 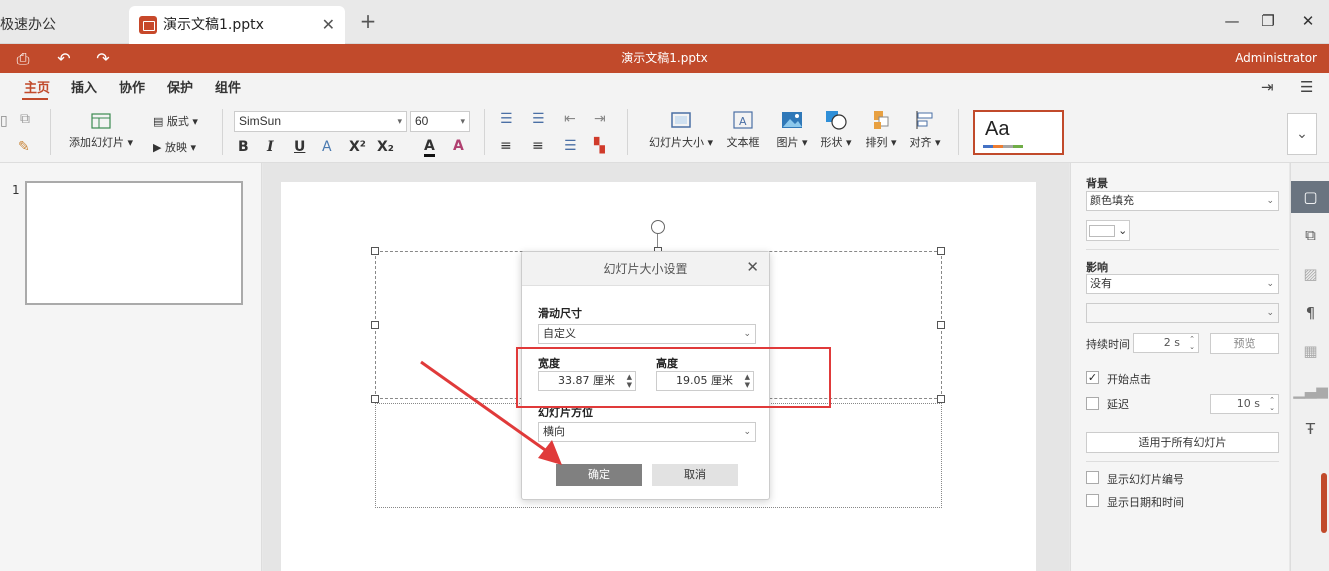 I want to click on decrease-indent-icon: ⇤, so click(x=570, y=119).